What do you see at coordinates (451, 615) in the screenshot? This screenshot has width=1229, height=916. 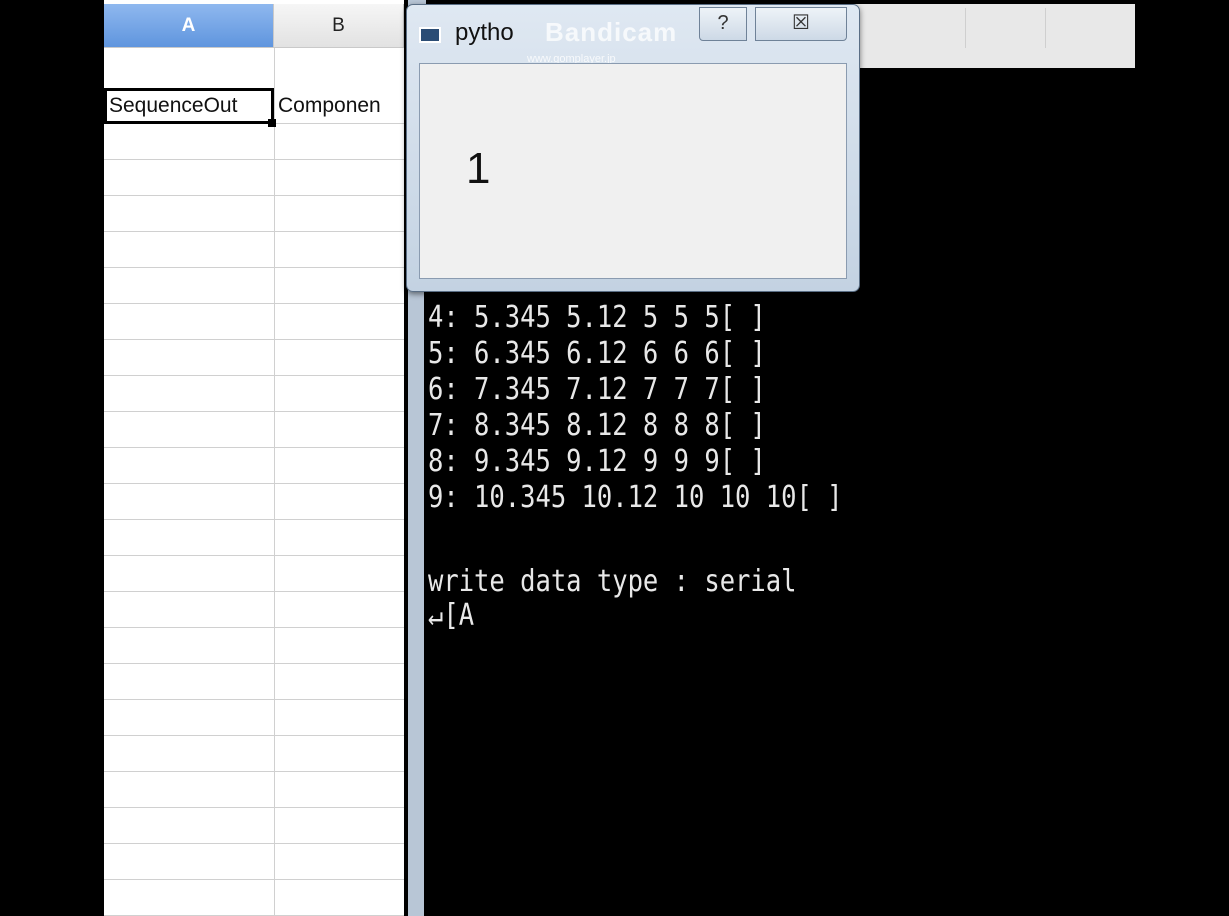 I see `console-line: ↵[A` at bounding box center [451, 615].